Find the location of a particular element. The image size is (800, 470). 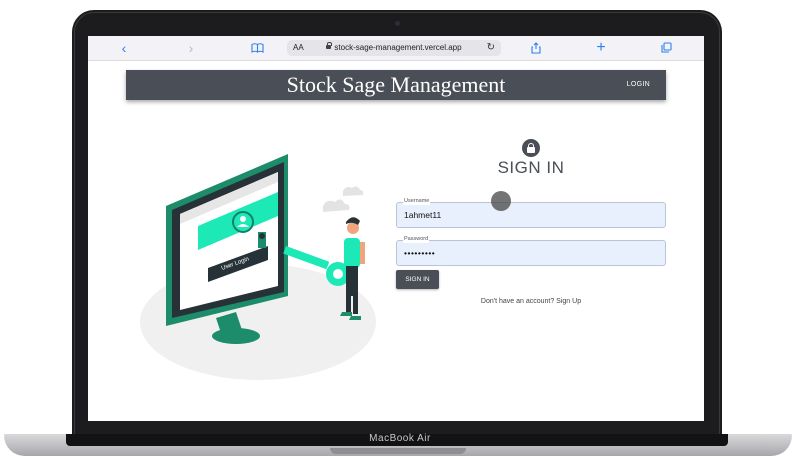

username-value: 1ahmet11 is located at coordinates (423, 215).